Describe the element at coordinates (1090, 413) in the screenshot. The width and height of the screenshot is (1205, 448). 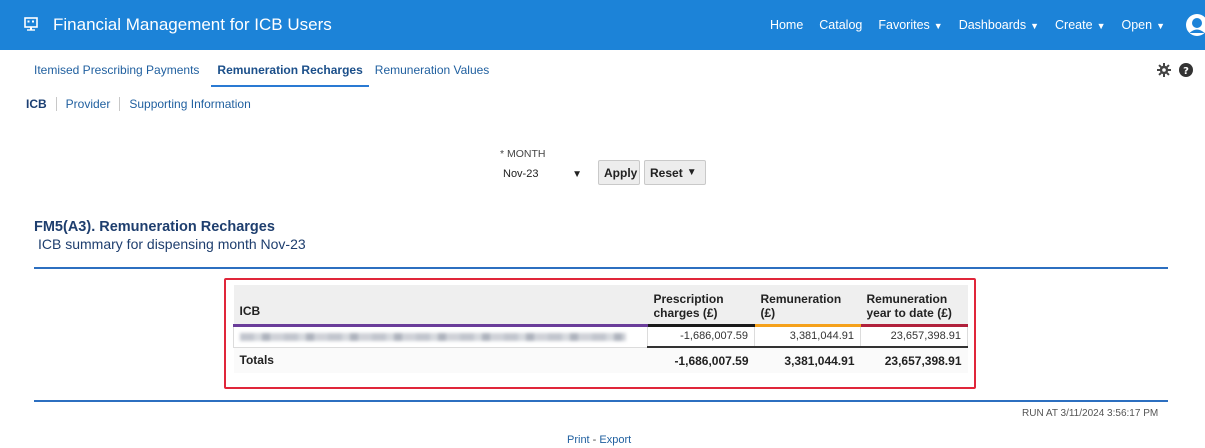
I see `run-timestamp: RUN AT 3/11/2024 3:56:17 PM` at that location.